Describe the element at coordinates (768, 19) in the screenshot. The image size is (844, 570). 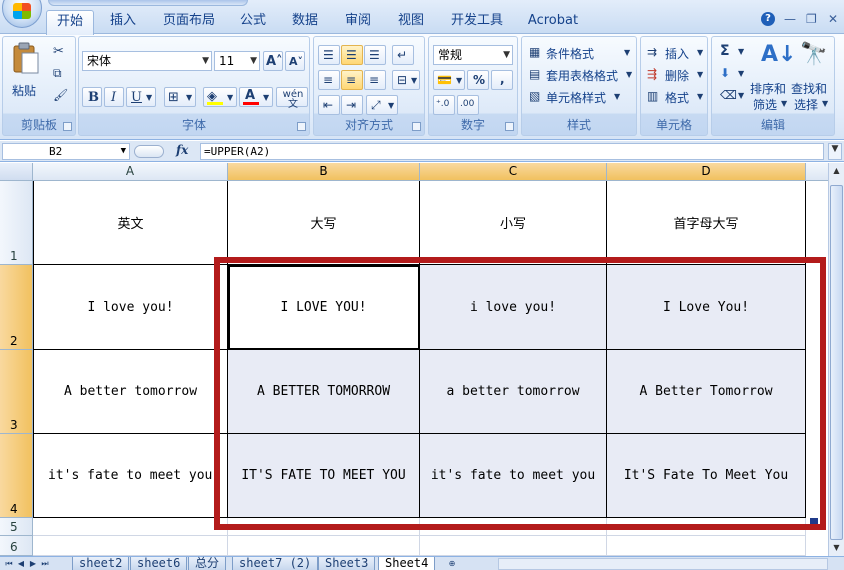
I see `help-icon: ?` at that location.